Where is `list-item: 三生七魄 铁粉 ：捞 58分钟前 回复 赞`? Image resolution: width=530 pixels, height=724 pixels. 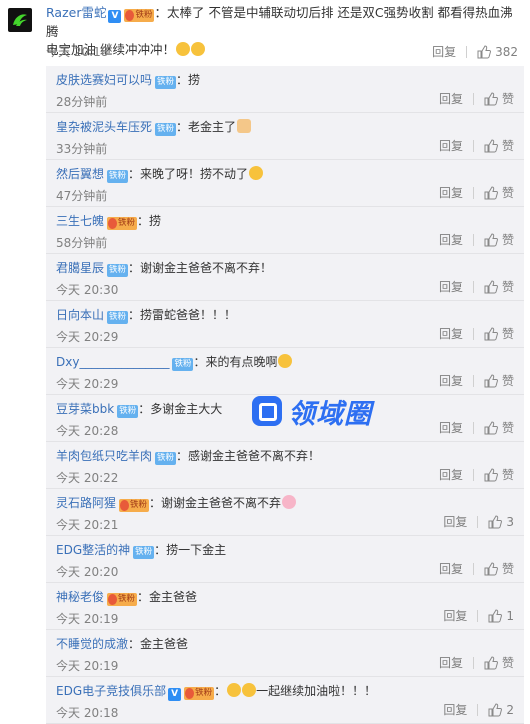 list-item: 三生七魄 铁粉 ：捞 58分钟前 回复 赞 is located at coordinates (285, 230).